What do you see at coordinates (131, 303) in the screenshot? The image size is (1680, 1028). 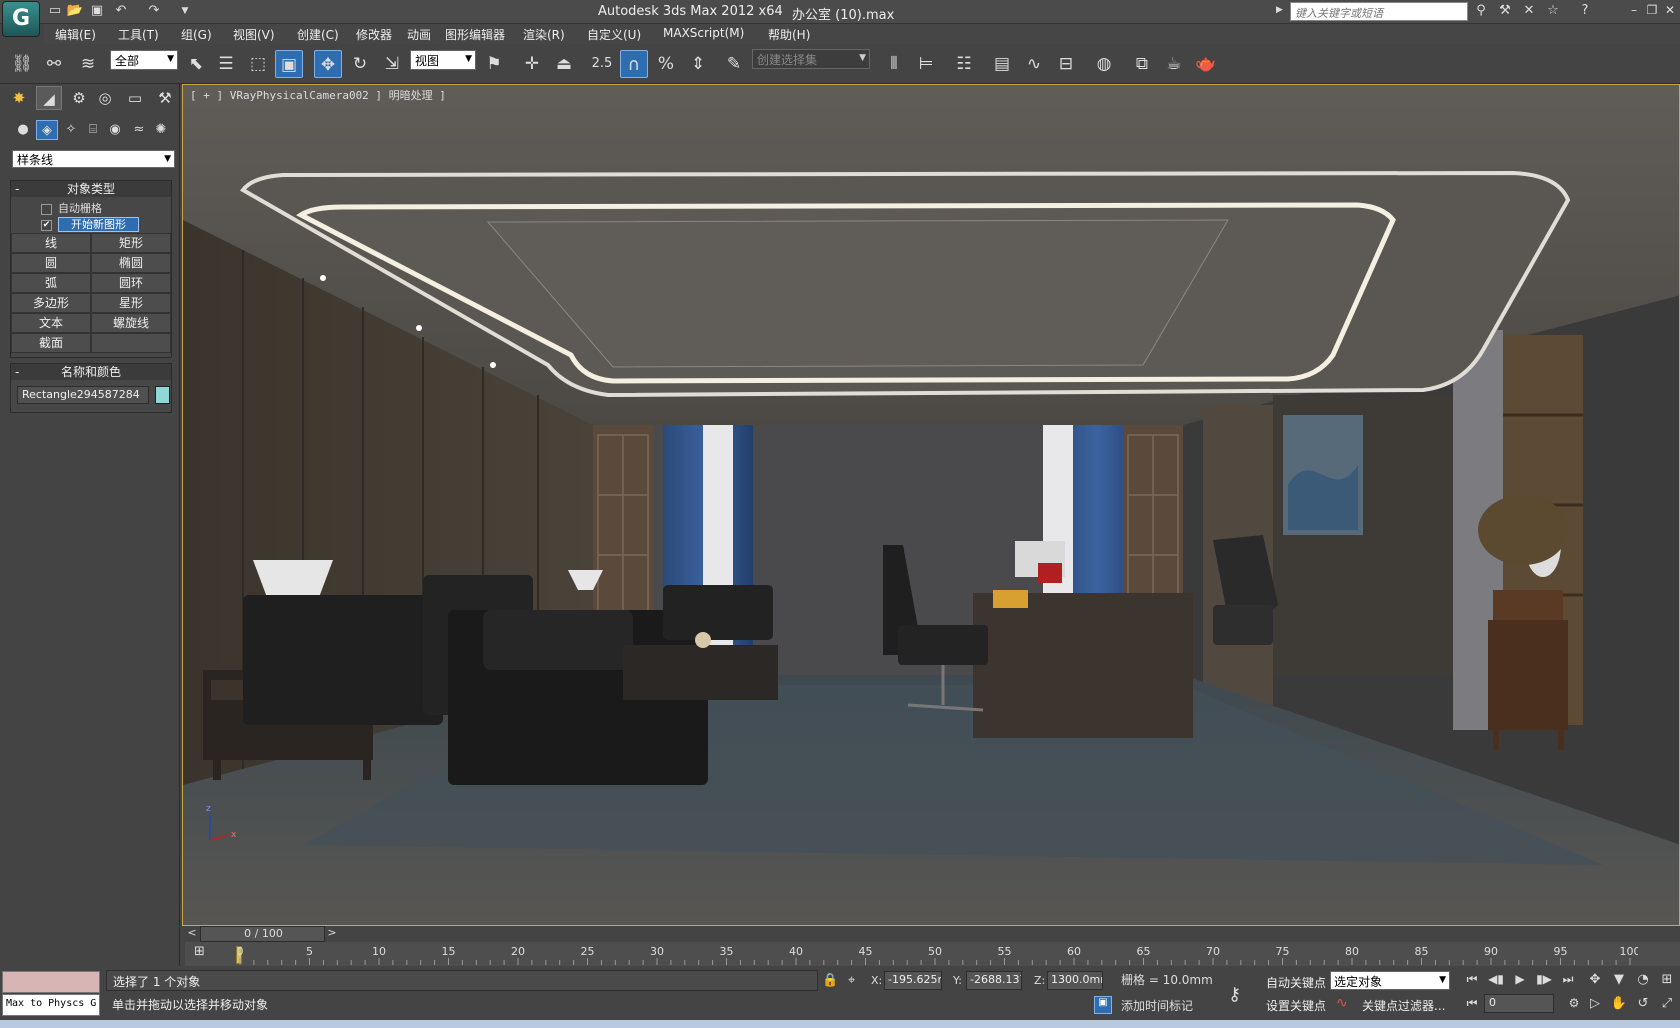 I see `star-button: 星形` at bounding box center [131, 303].